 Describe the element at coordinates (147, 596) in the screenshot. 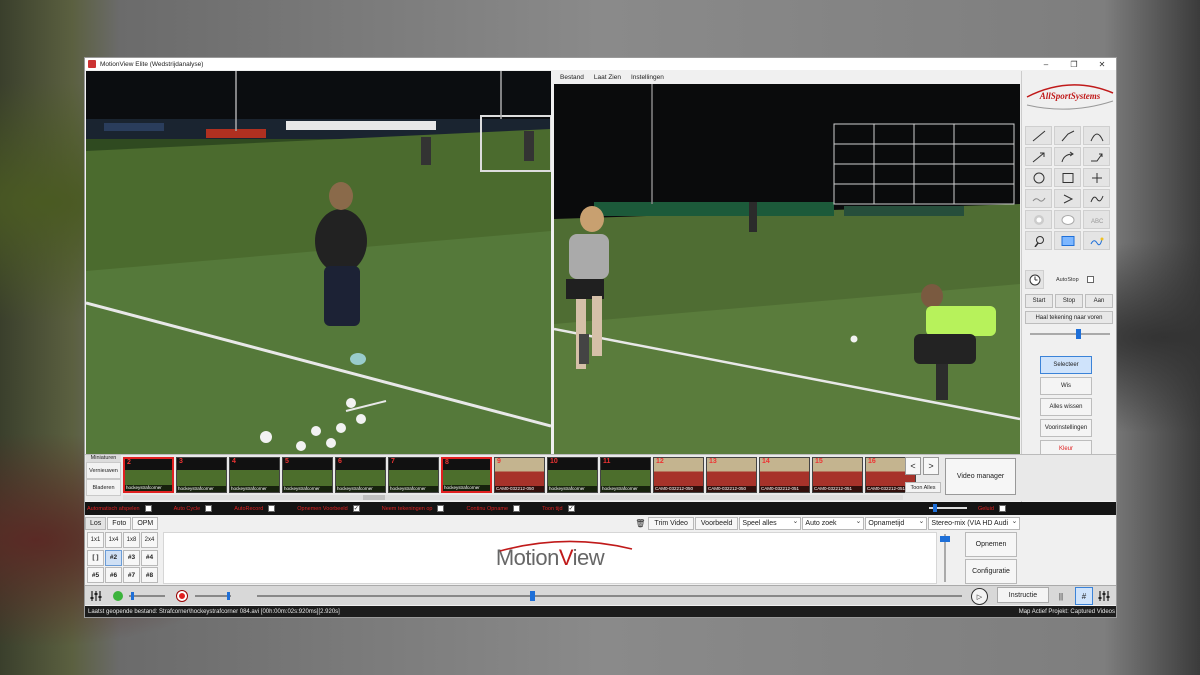

I see `speed-slider` at that location.